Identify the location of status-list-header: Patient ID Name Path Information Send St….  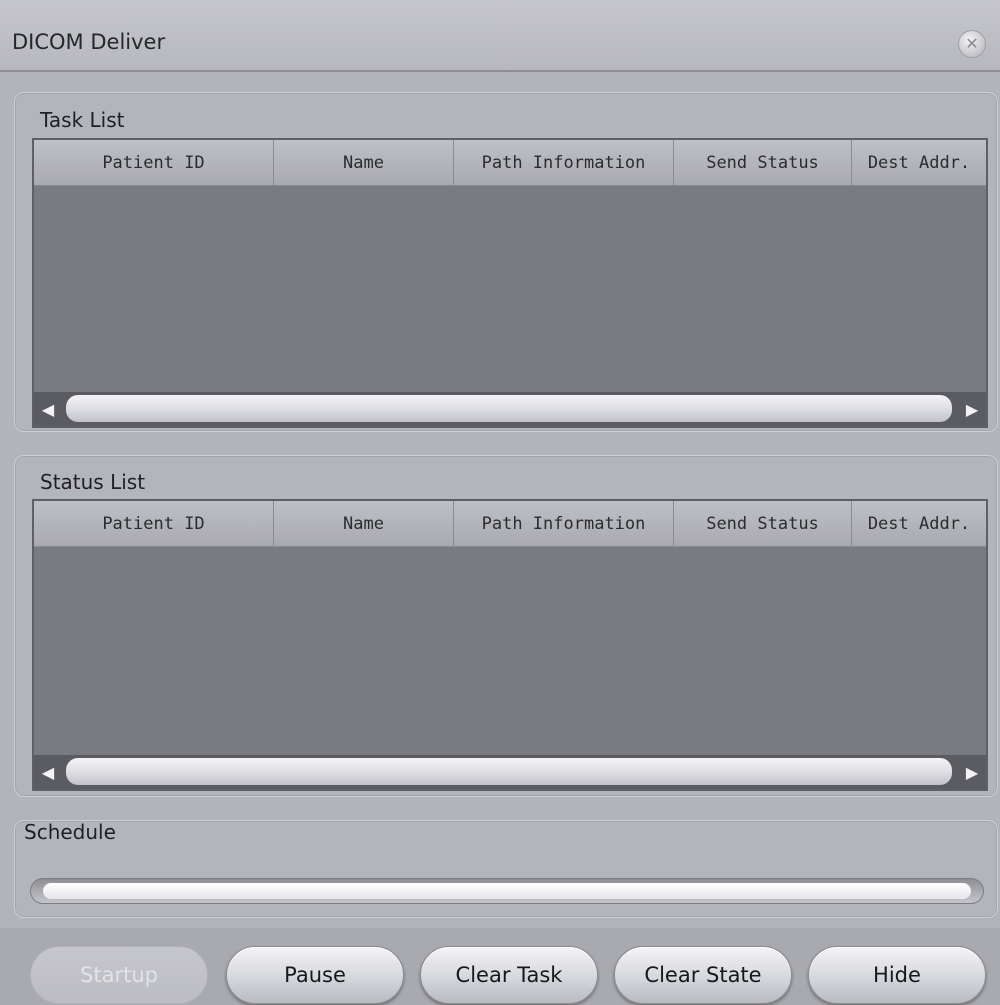
(510, 524).